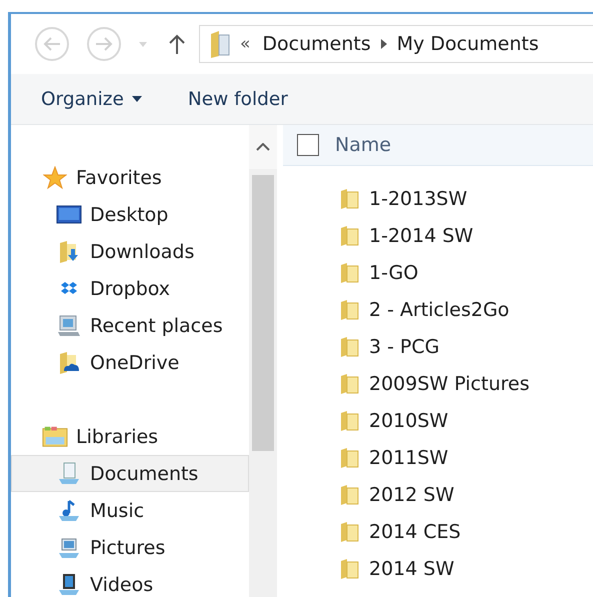 Image resolution: width=593 pixels, height=597 pixels. What do you see at coordinates (55, 436) in the screenshot?
I see `libraries-icon` at bounding box center [55, 436].